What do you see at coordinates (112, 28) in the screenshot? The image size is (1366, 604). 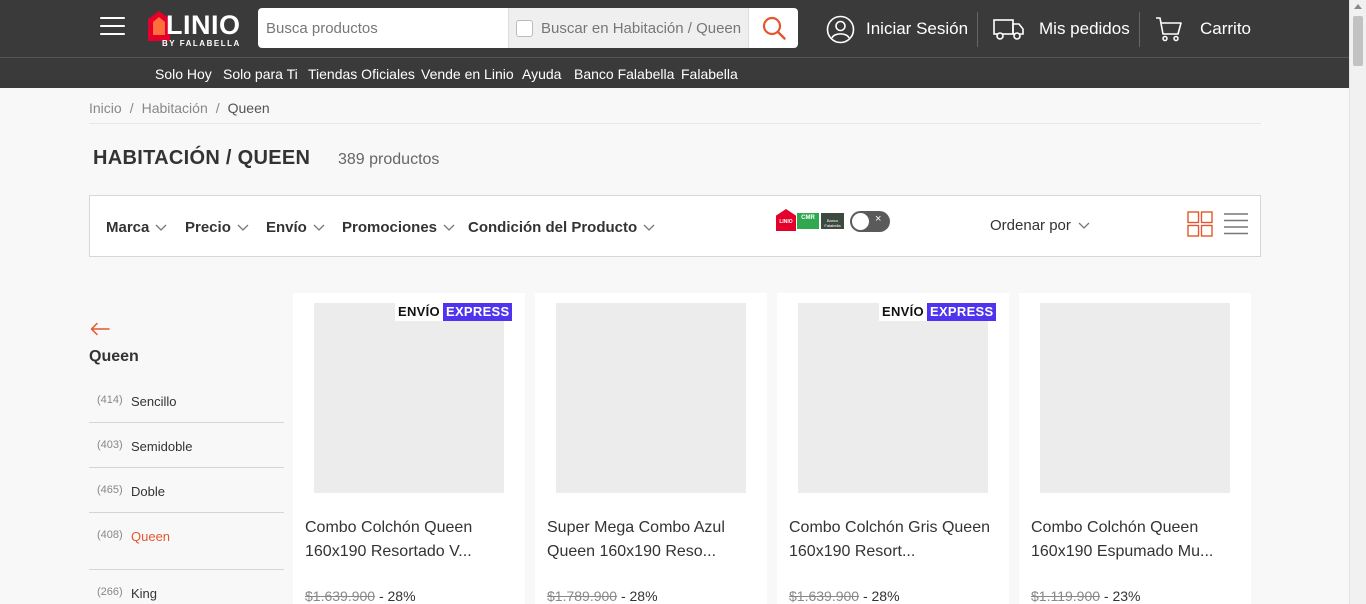 I see `hamburger-menu-icon` at bounding box center [112, 28].